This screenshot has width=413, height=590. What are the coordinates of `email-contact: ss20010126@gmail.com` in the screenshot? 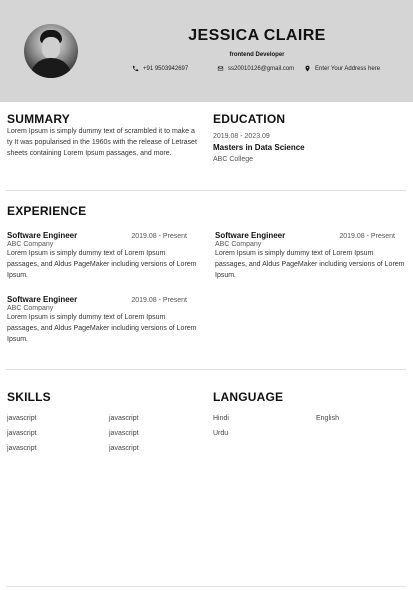 It's located at (255, 68).